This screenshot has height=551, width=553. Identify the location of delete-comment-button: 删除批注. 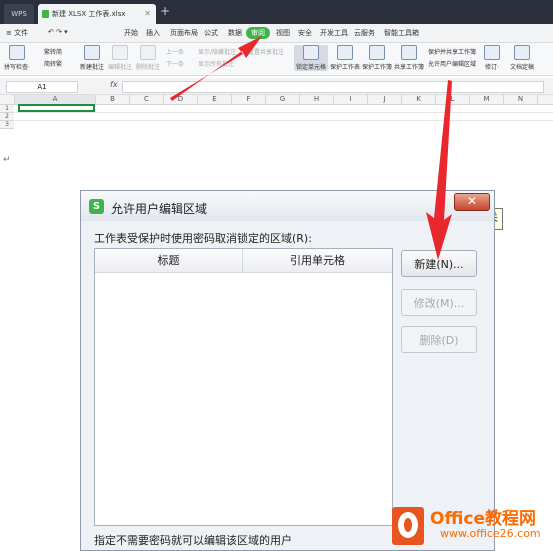
(148, 58).